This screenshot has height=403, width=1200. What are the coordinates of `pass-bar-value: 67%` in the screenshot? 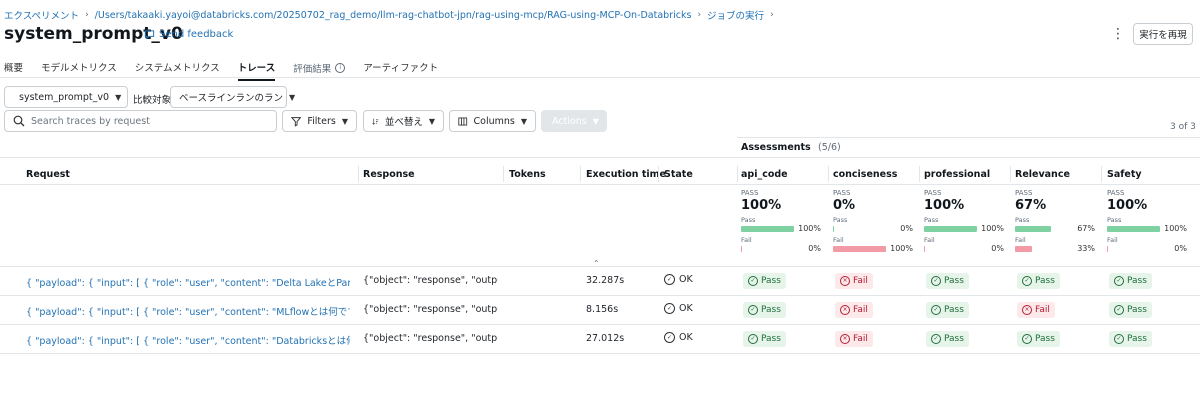 It's located at (1086, 228).